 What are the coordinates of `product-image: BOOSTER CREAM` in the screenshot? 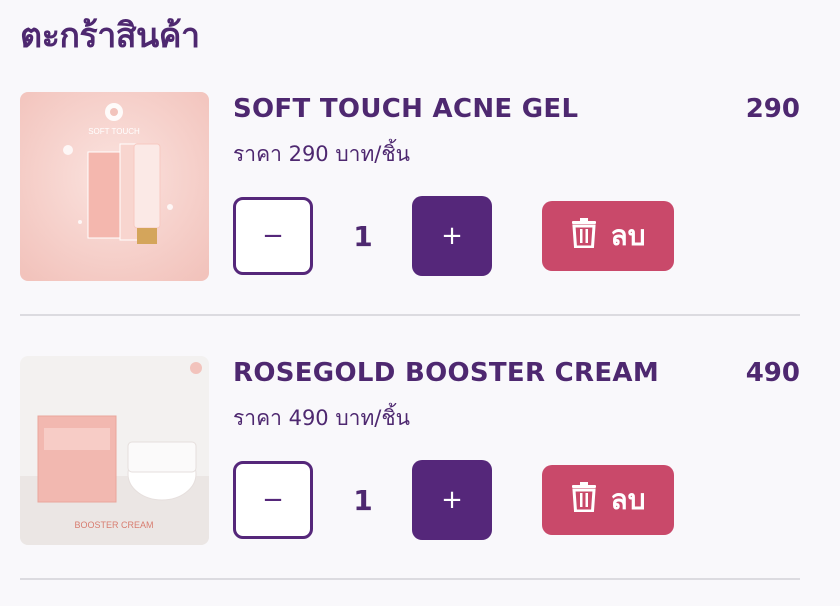 It's located at (114, 450).